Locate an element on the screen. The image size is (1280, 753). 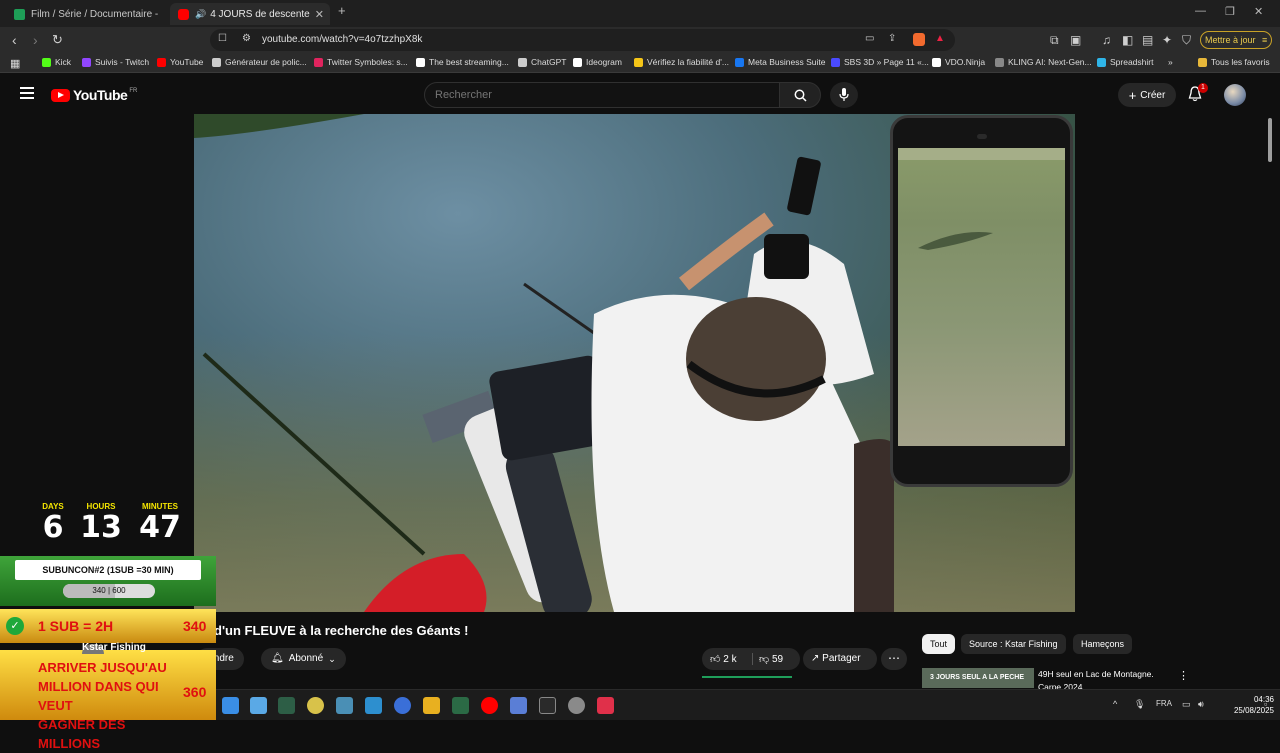
dislike-button: 👎︎ 59 is located at coordinates (771, 659).